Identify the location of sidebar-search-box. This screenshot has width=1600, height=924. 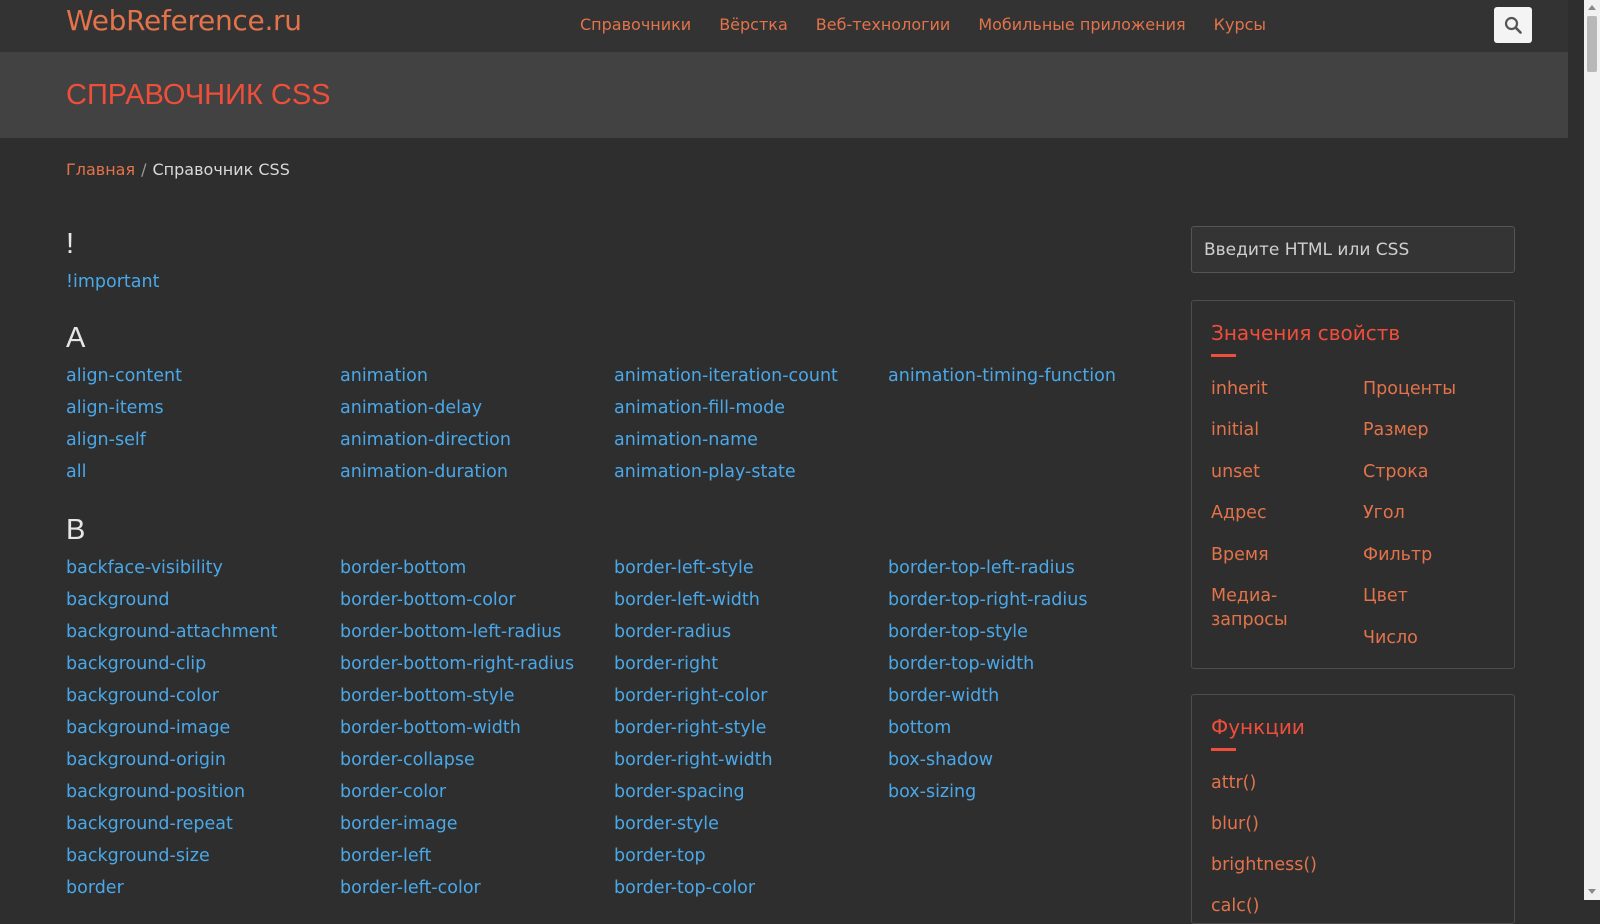
(1353, 249).